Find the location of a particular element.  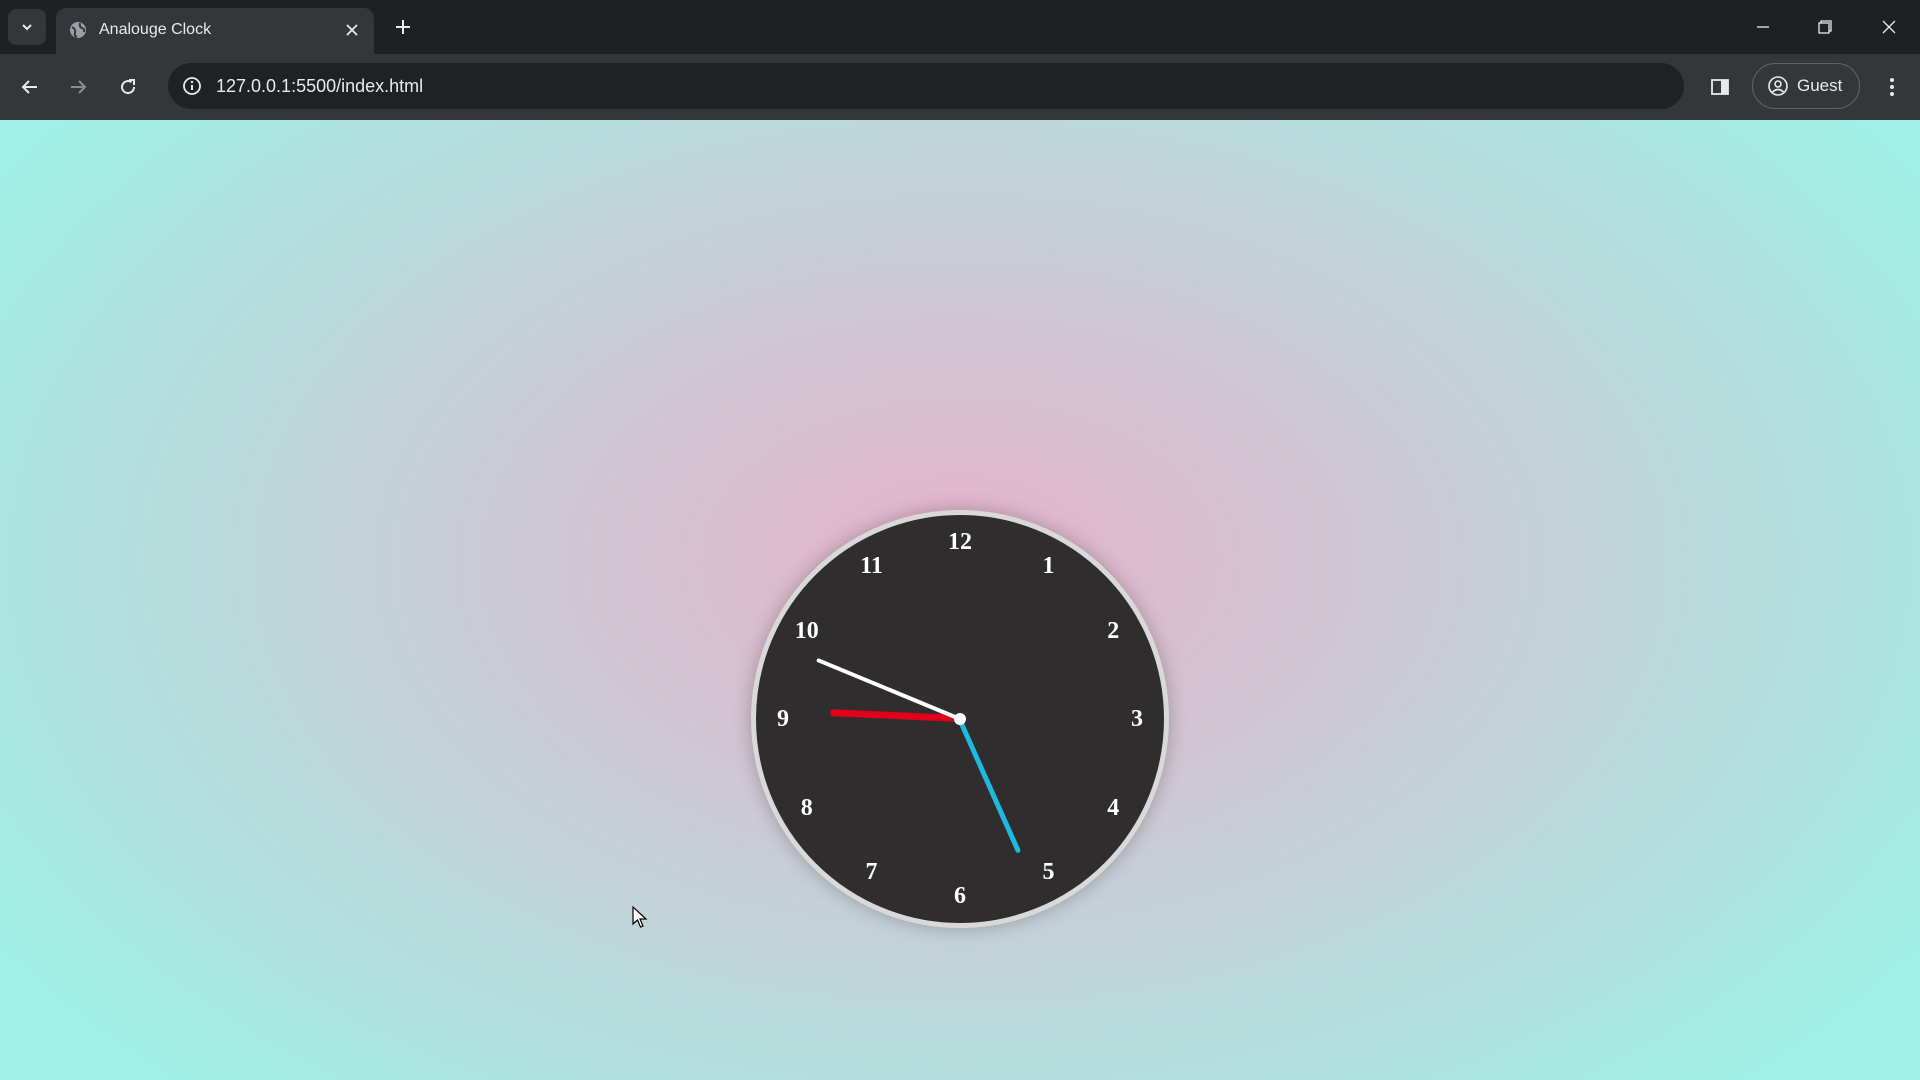

tab-title: Analouge Clock is located at coordinates (155, 29).